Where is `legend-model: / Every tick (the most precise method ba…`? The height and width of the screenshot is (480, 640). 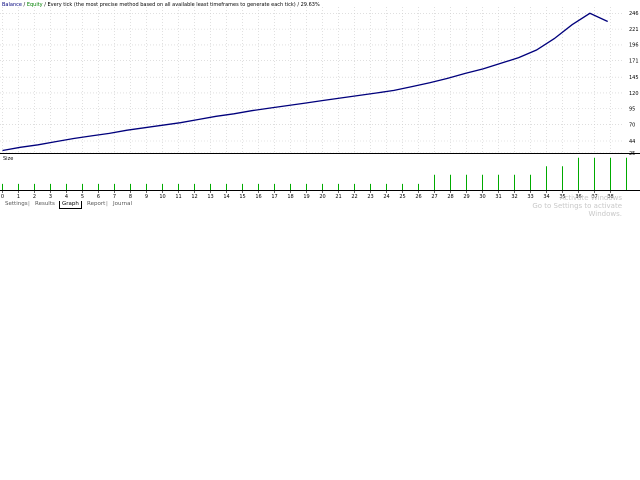 legend-model: / Every tick (the most precise method ba… is located at coordinates (169, 5).